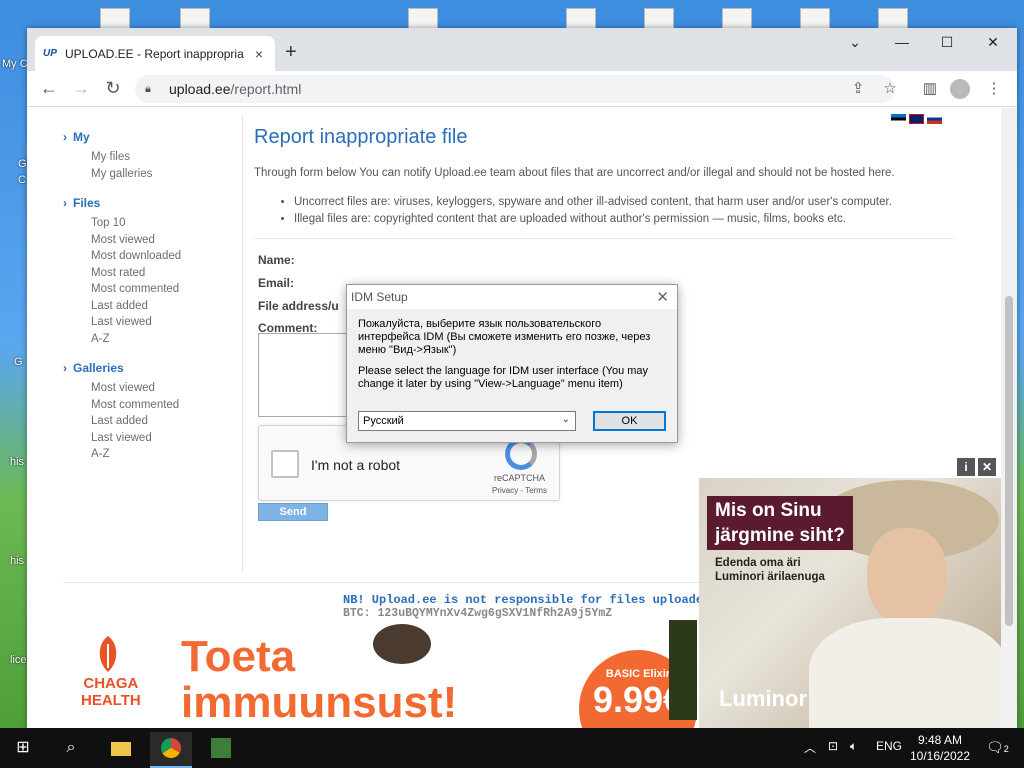 The height and width of the screenshot is (768, 1024). I want to click on volume-icon: 🔈︎, so click(853, 746).